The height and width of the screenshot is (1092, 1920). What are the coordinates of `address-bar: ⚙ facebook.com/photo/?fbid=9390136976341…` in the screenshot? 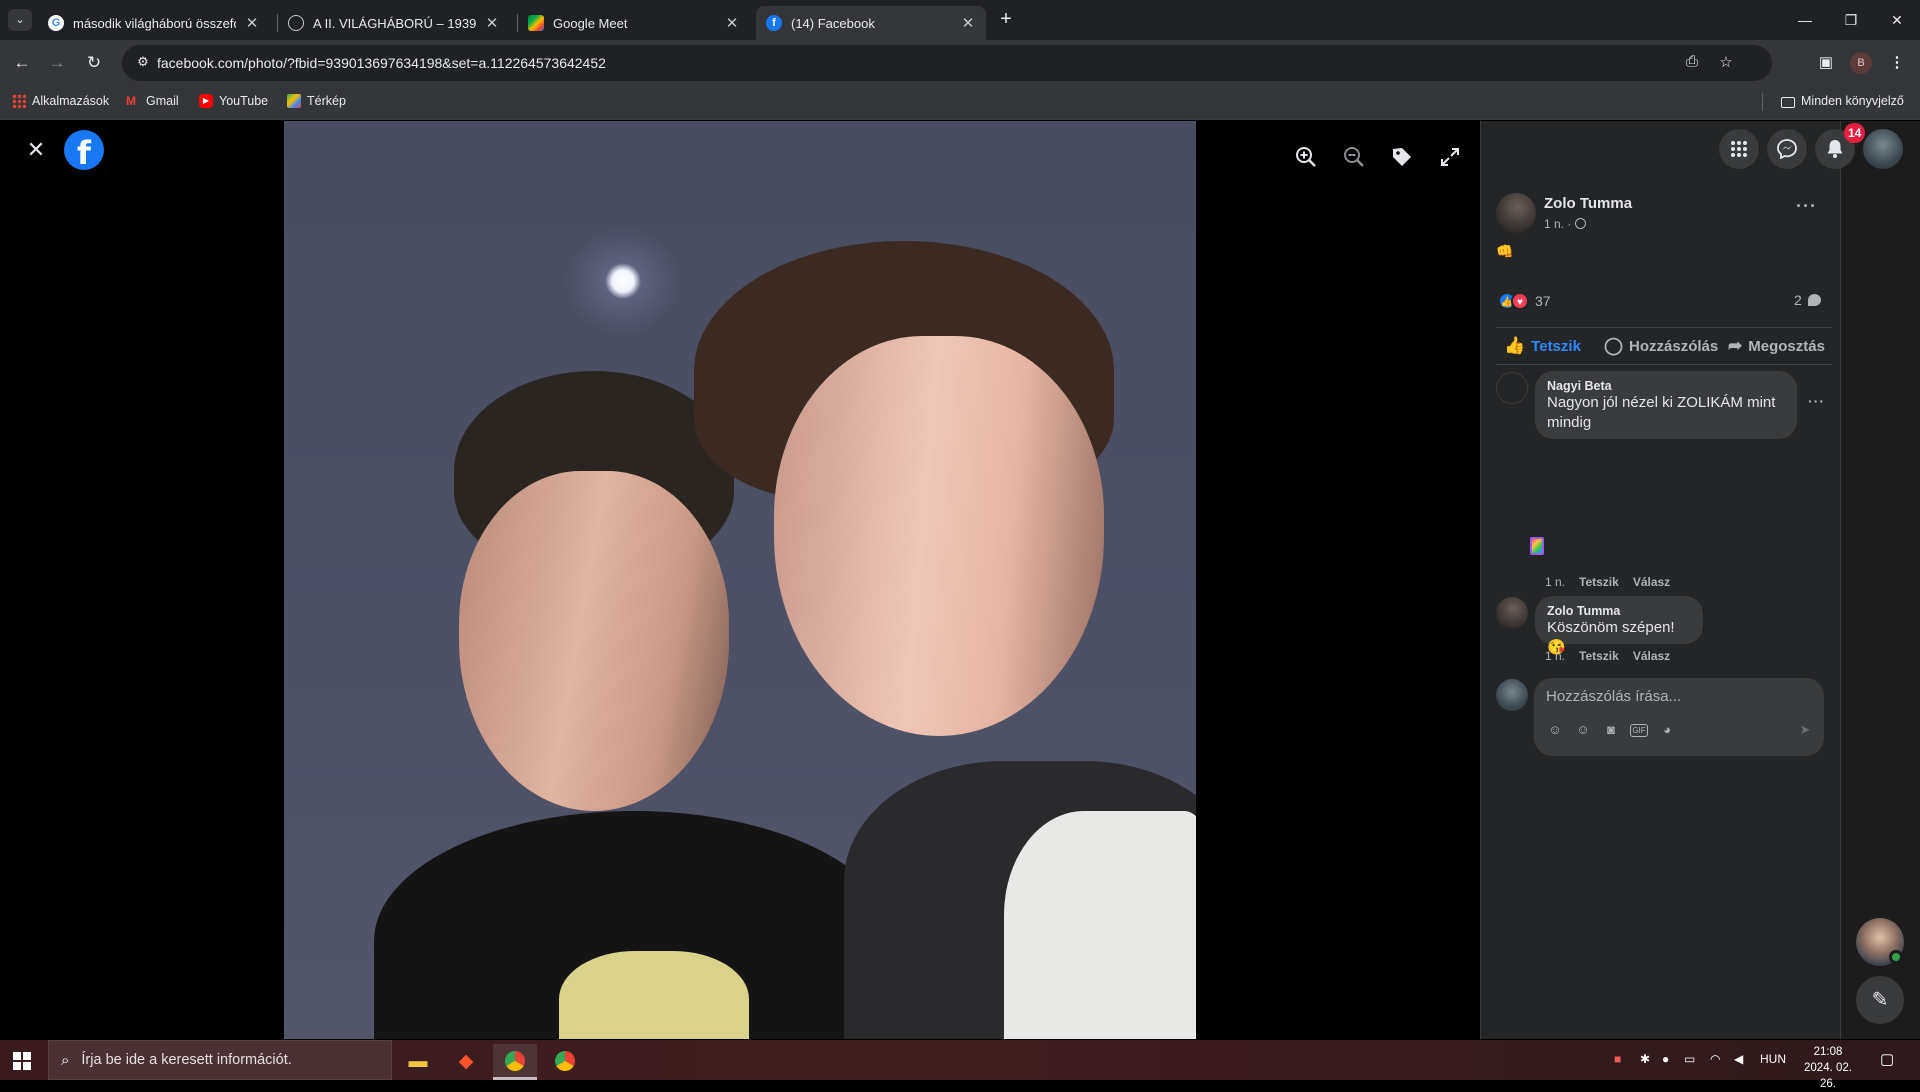 It's located at (947, 63).